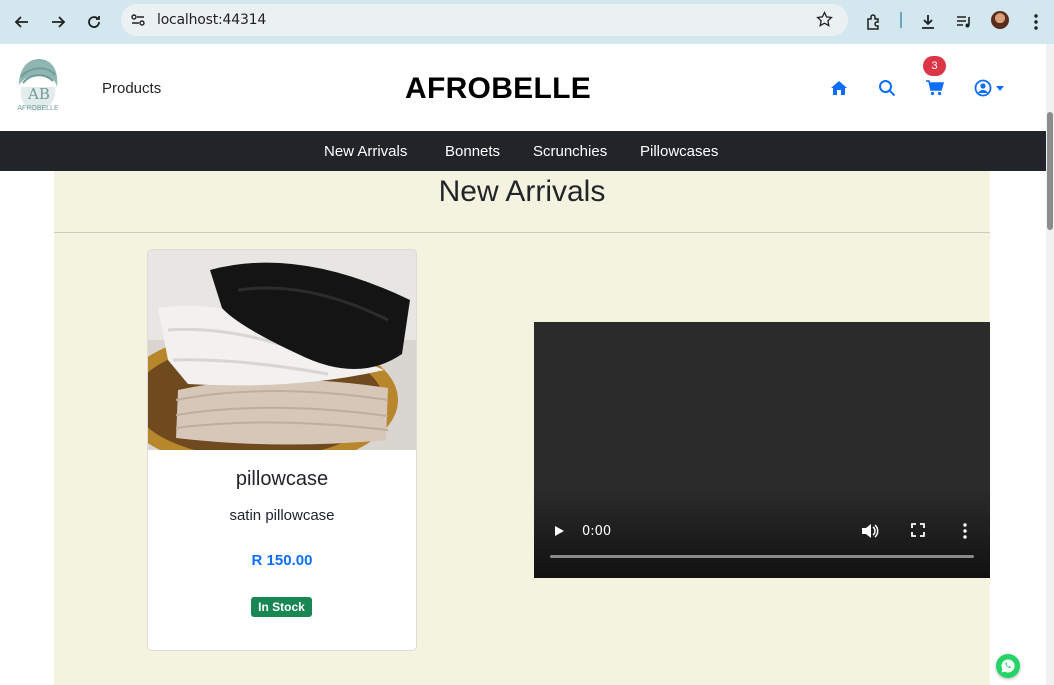  I want to click on products-link: Products, so click(131, 88).